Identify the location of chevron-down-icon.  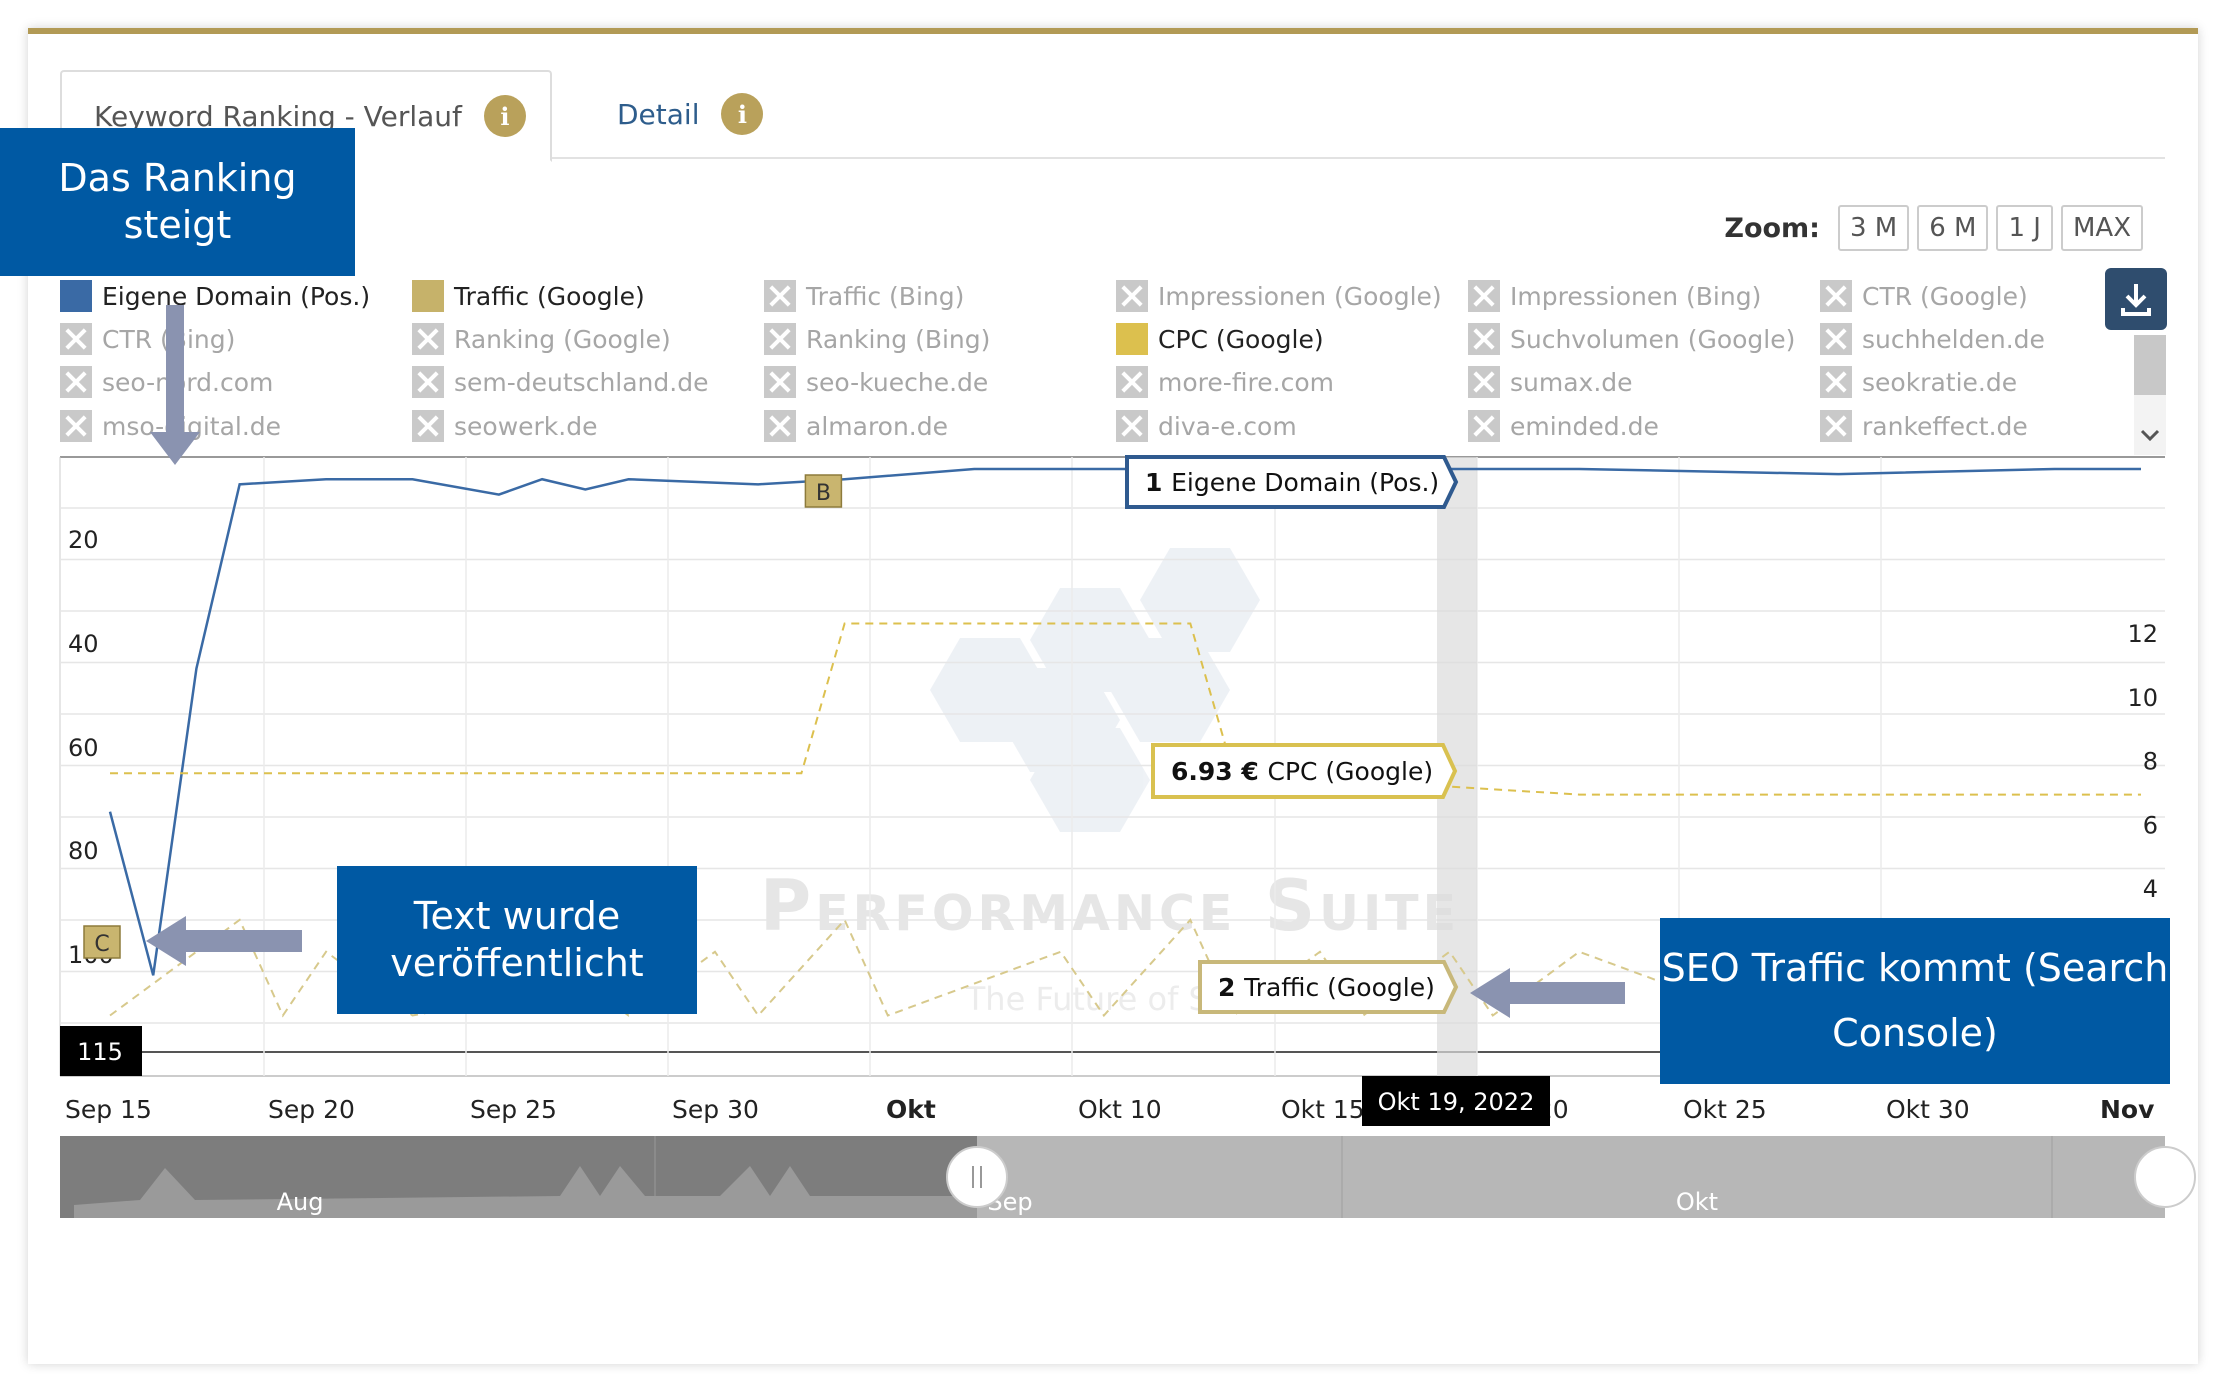
(2150, 436).